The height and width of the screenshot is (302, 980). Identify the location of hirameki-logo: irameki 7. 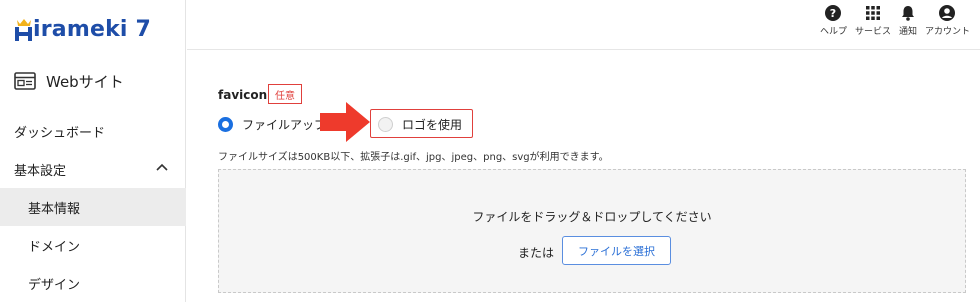
(82, 29).